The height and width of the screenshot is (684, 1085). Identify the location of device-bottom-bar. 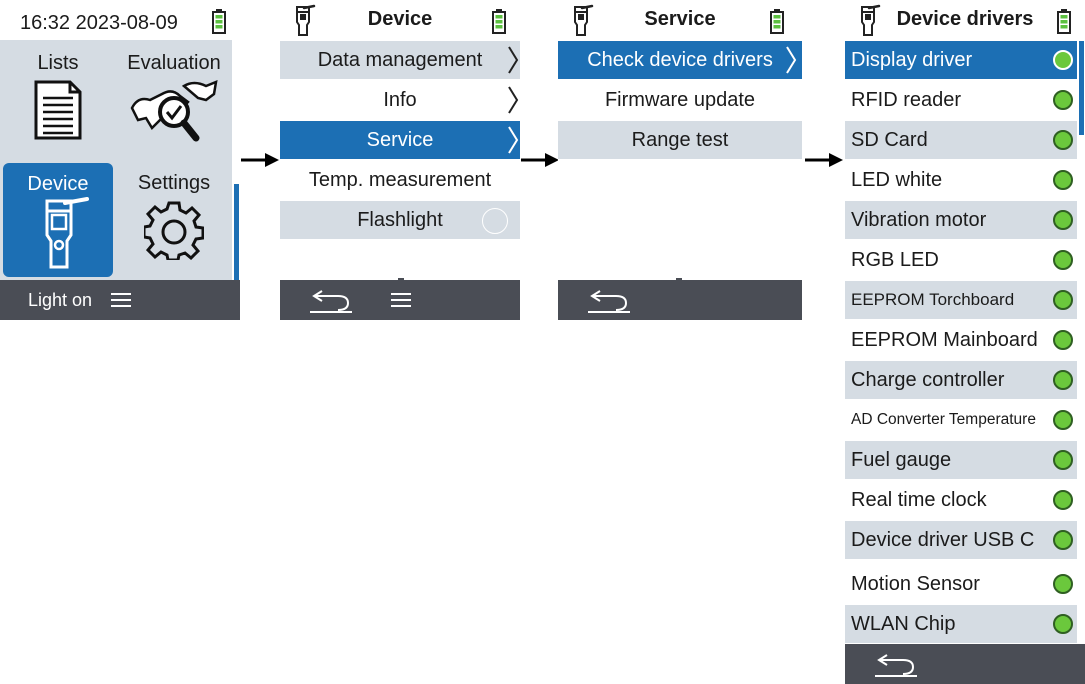
(400, 300).